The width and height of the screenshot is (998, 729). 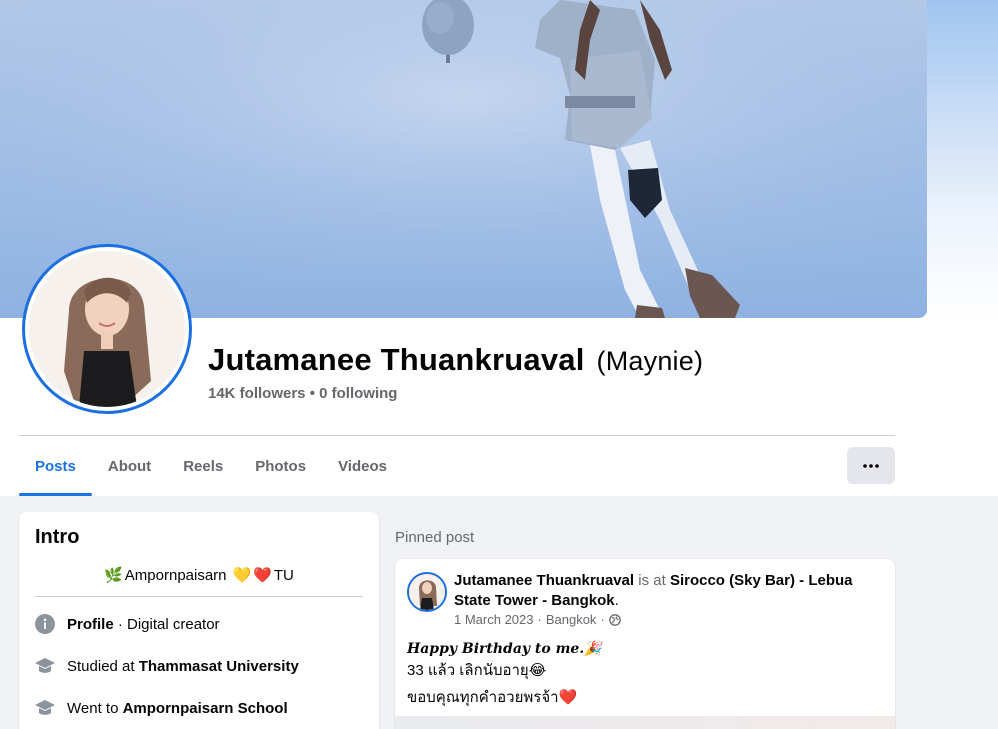 I want to click on post-author-avatar, so click(x=427, y=592).